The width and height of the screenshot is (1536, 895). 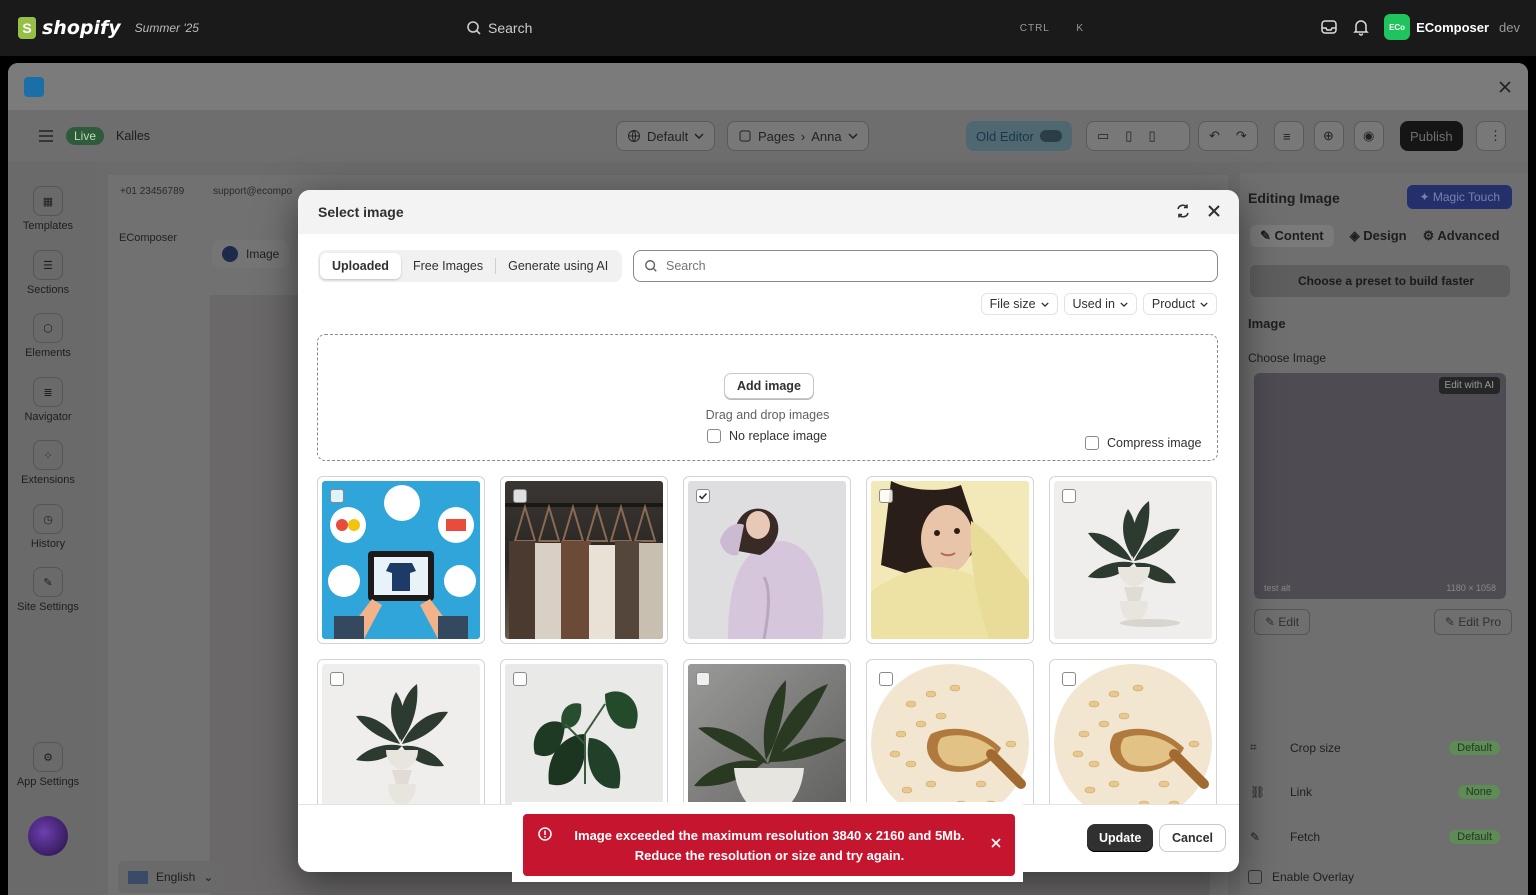 I want to click on menu-icon, so click(x=46, y=136).